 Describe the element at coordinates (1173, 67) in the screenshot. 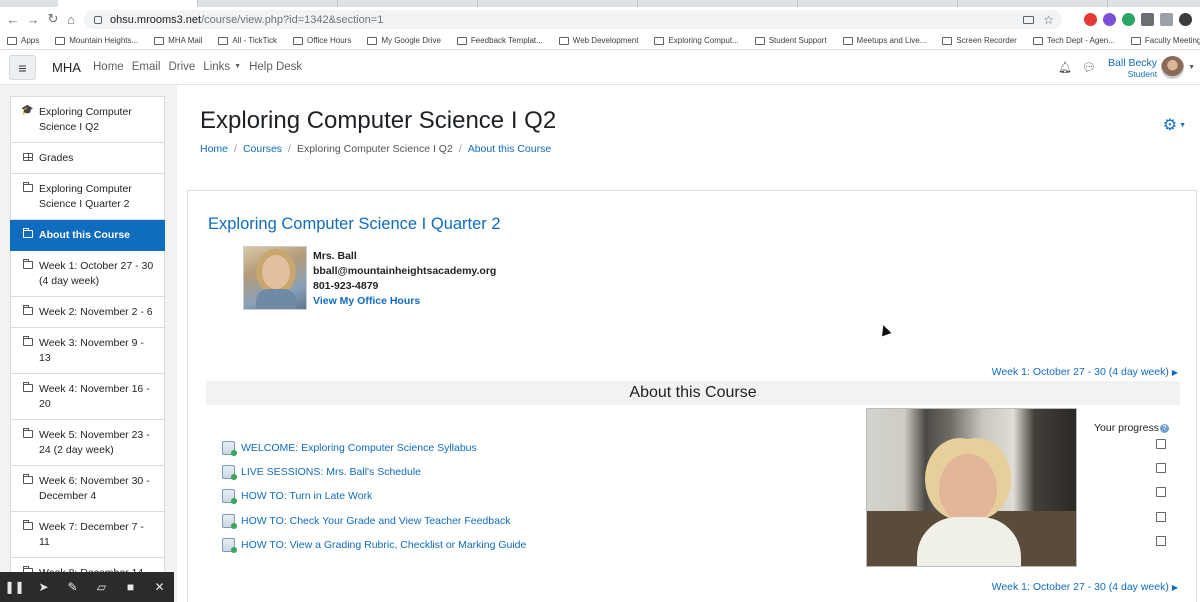

I see `avatar` at that location.